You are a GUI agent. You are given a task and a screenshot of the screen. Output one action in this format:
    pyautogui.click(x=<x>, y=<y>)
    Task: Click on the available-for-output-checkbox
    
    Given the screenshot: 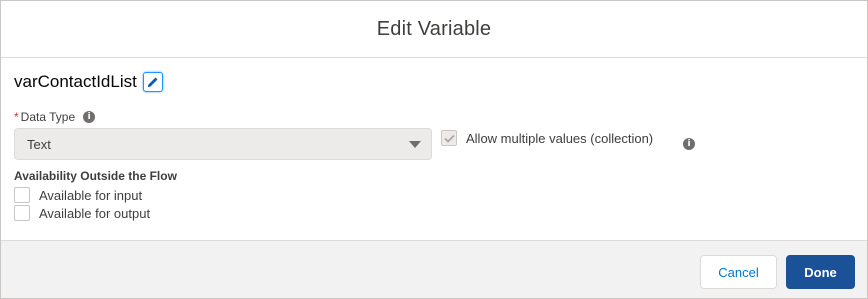 What is the action you would take?
    pyautogui.click(x=22, y=213)
    